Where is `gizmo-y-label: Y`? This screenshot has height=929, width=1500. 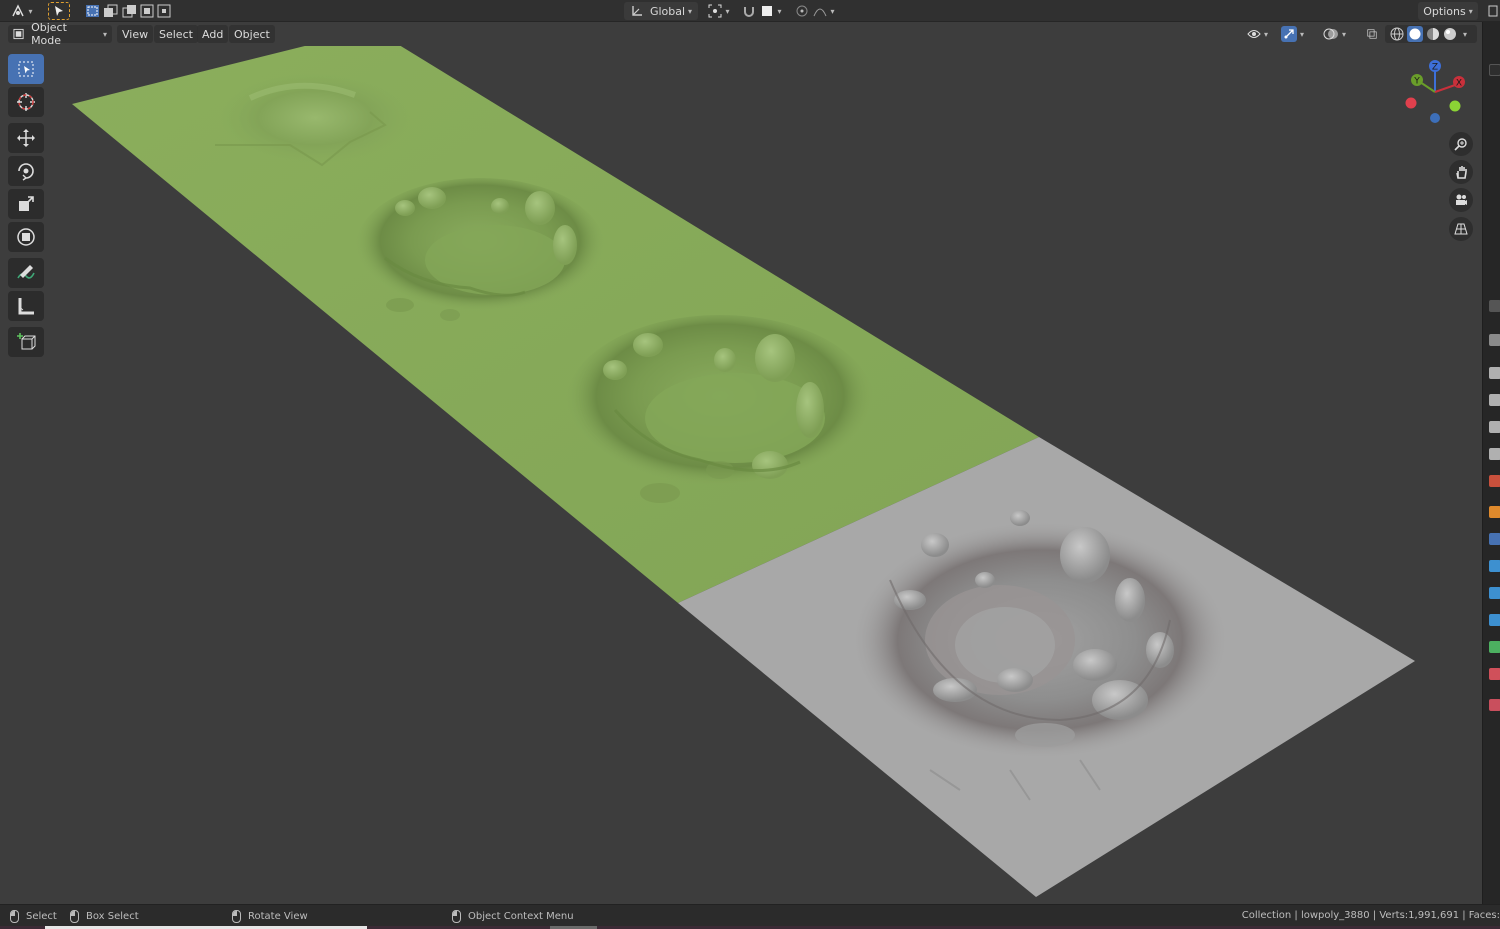
gizmo-y-label: Y is located at coordinates (1416, 82).